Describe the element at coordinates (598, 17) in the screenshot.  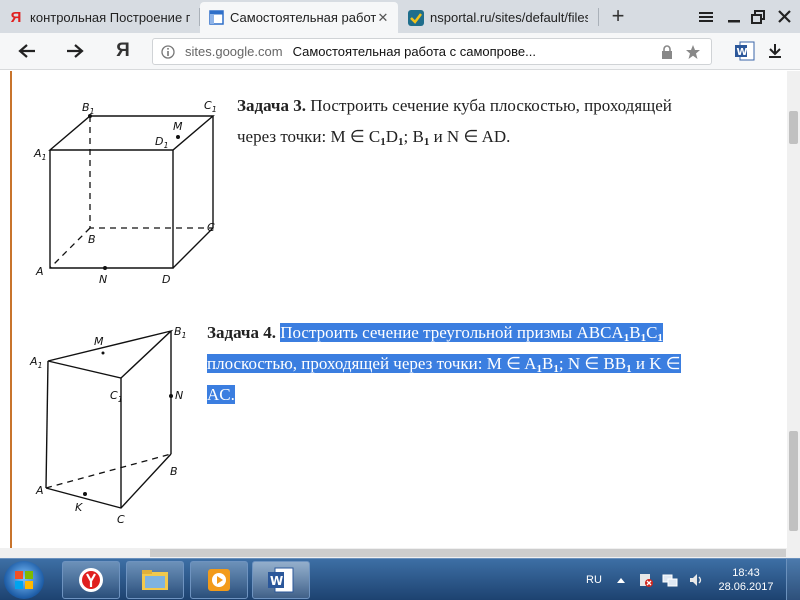
I see `tab-separator` at that location.